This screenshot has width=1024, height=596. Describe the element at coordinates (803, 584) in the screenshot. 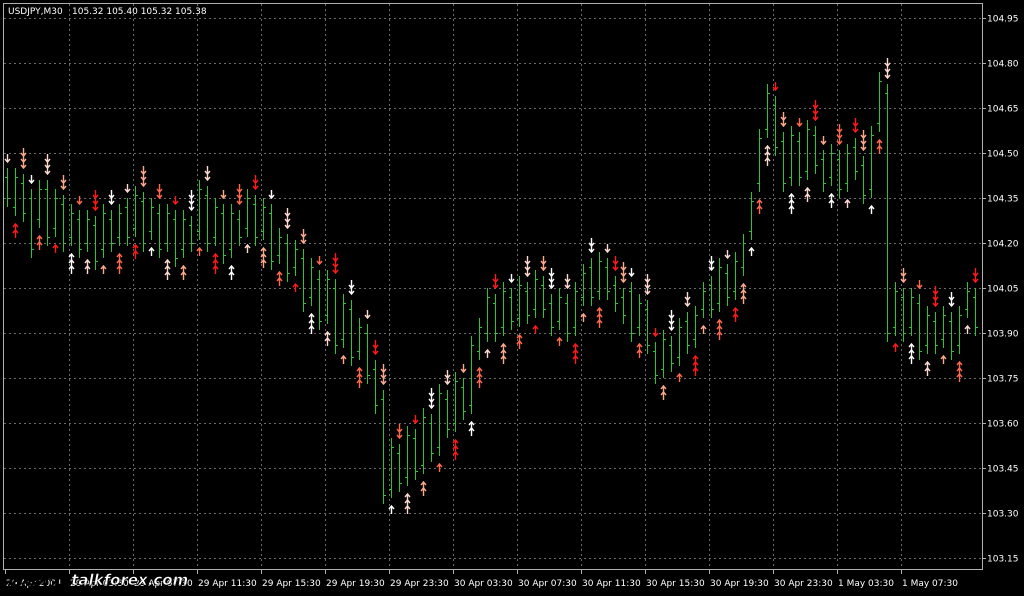

I see `time-label: 30 Apr 23:30` at that location.